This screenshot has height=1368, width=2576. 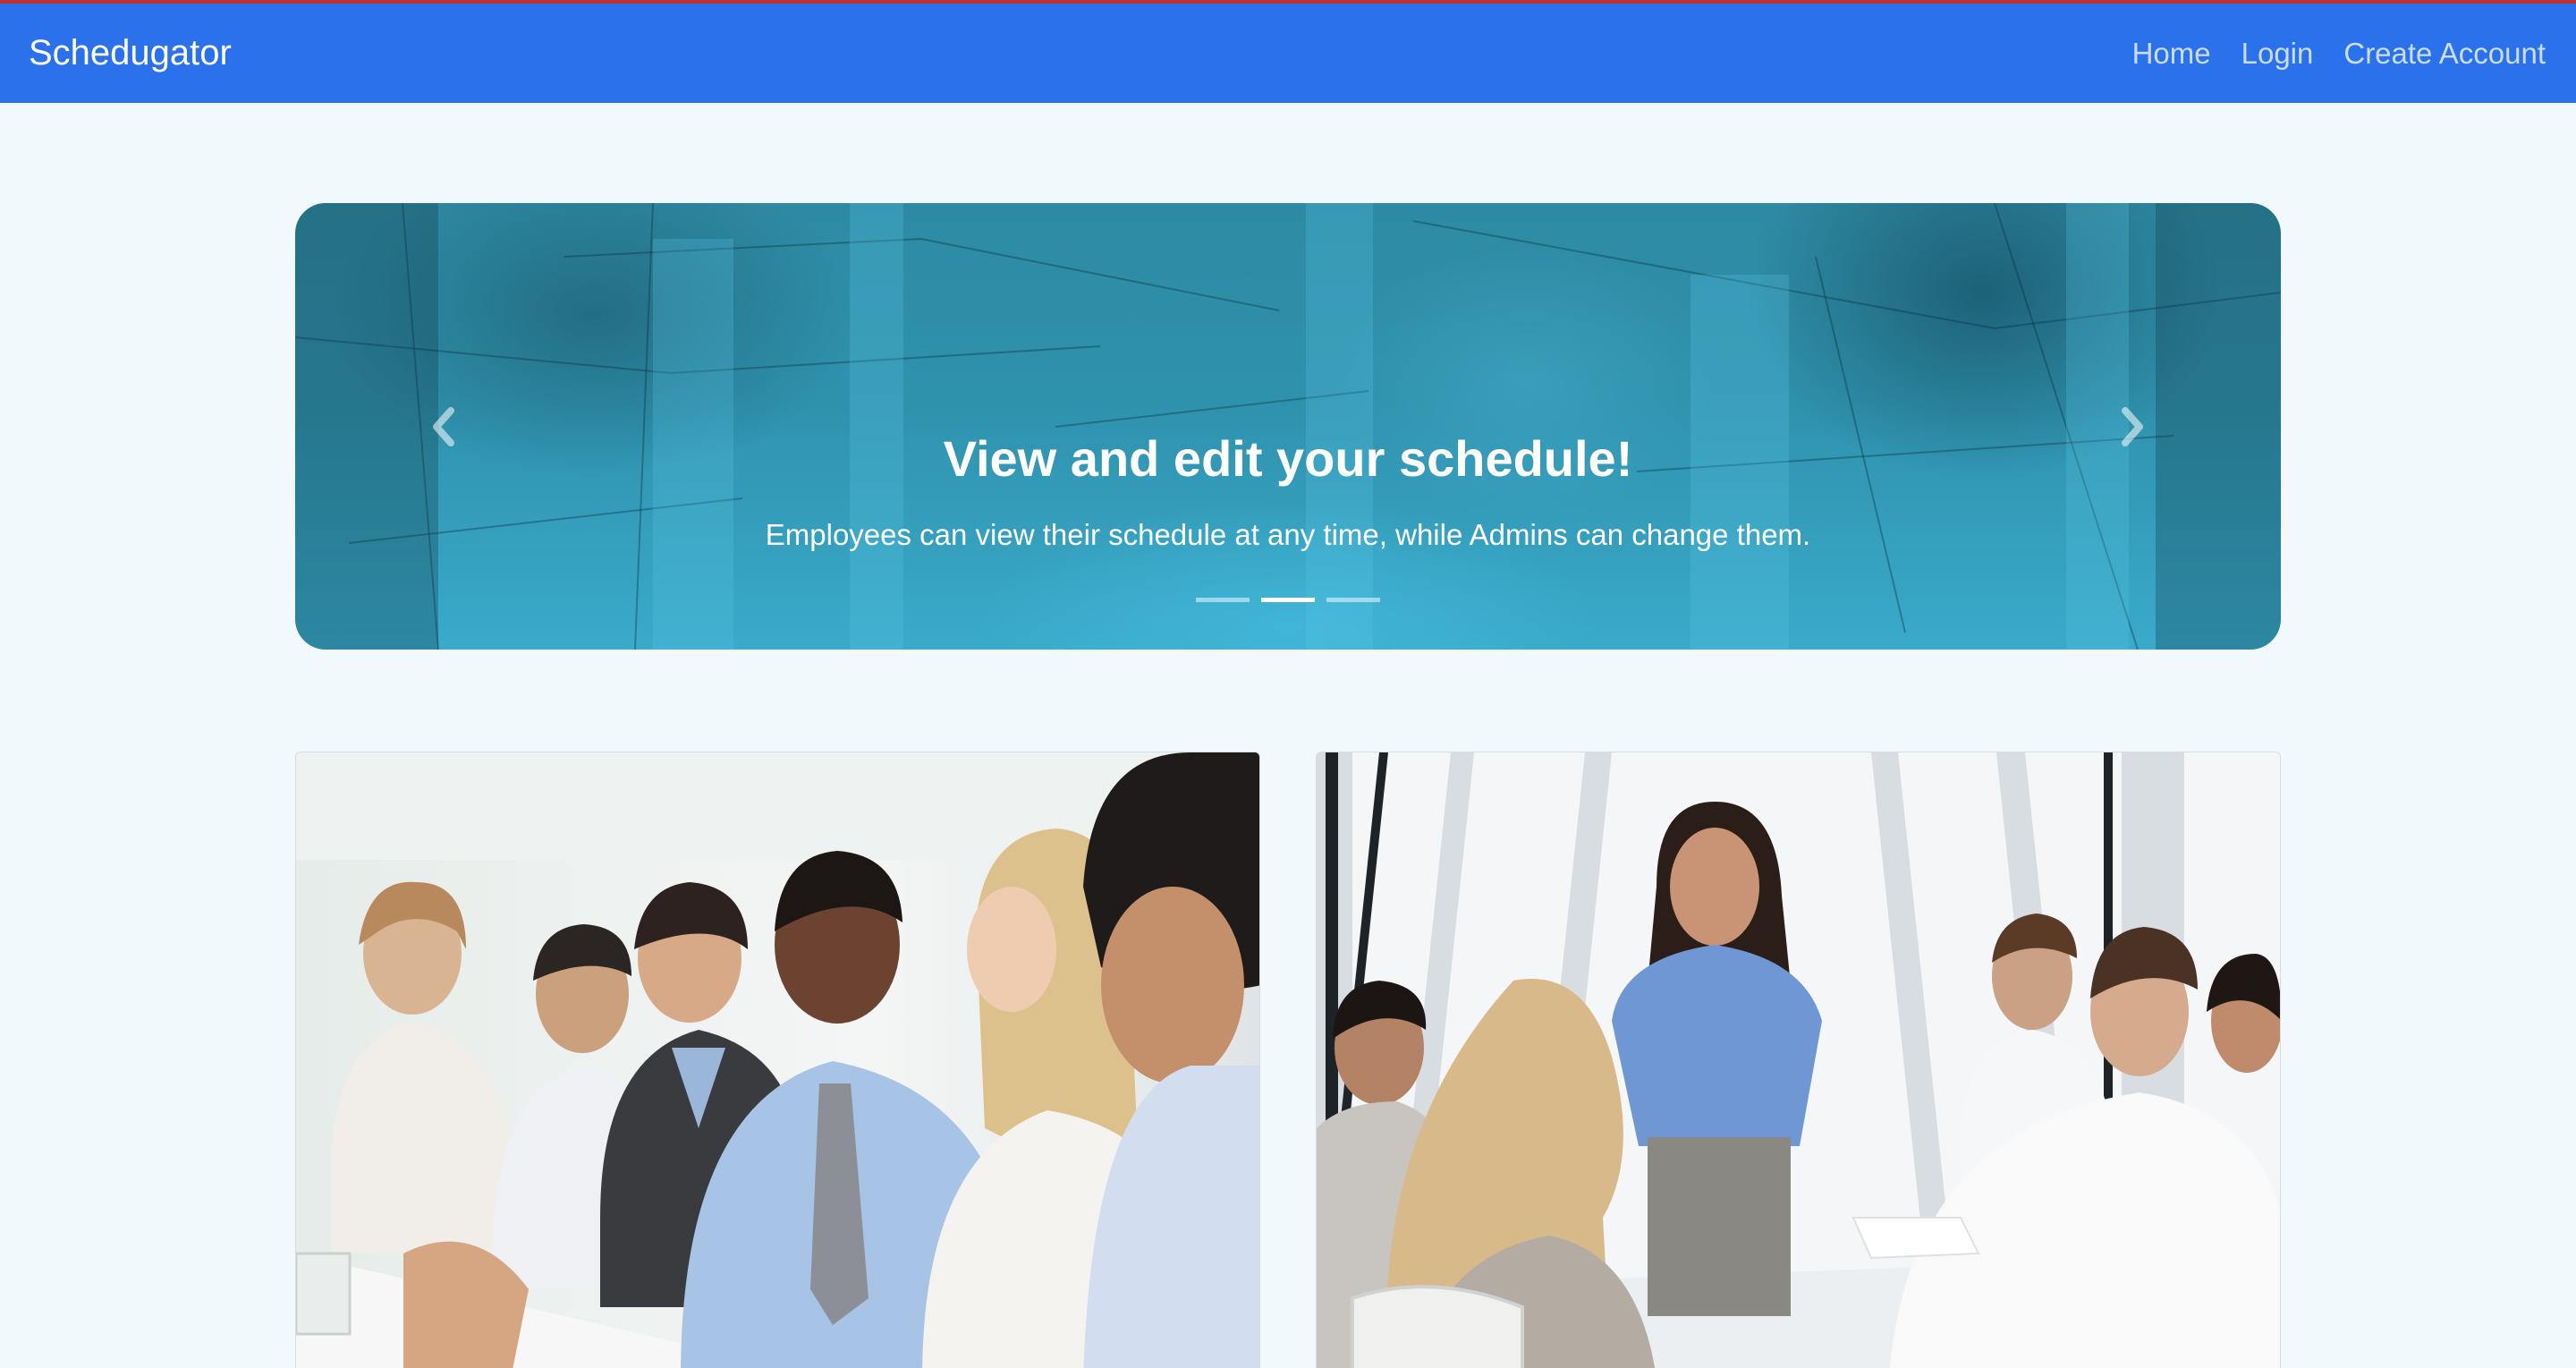 What do you see at coordinates (130, 53) in the screenshot?
I see `brand-logo: Schedugator` at bounding box center [130, 53].